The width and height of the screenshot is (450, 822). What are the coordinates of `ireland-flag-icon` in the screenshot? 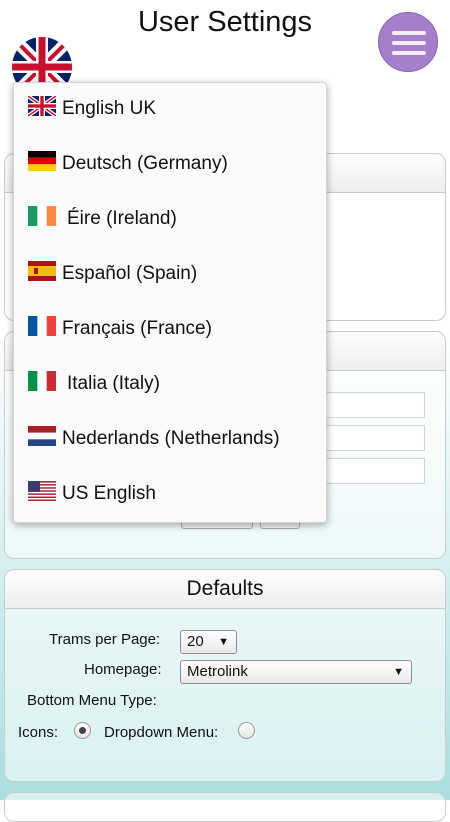 It's located at (42, 216).